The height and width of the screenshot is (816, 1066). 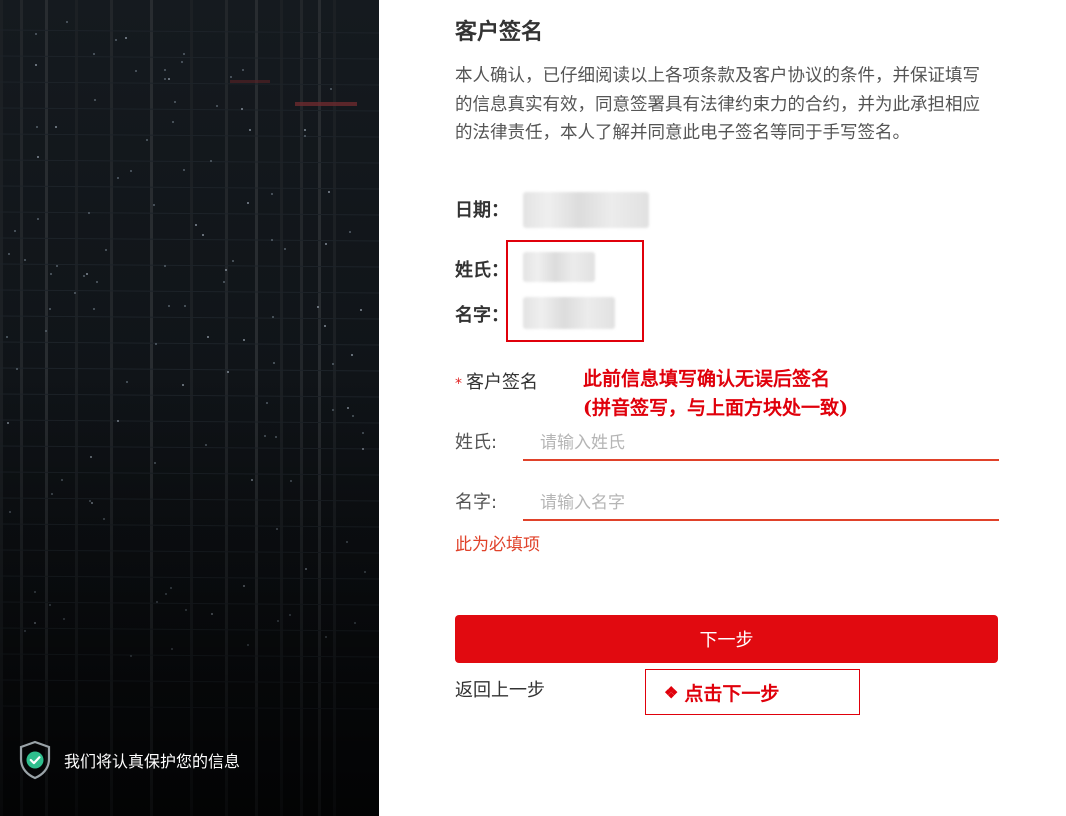 I want to click on signature-label-text: 客户签名, so click(x=502, y=382).